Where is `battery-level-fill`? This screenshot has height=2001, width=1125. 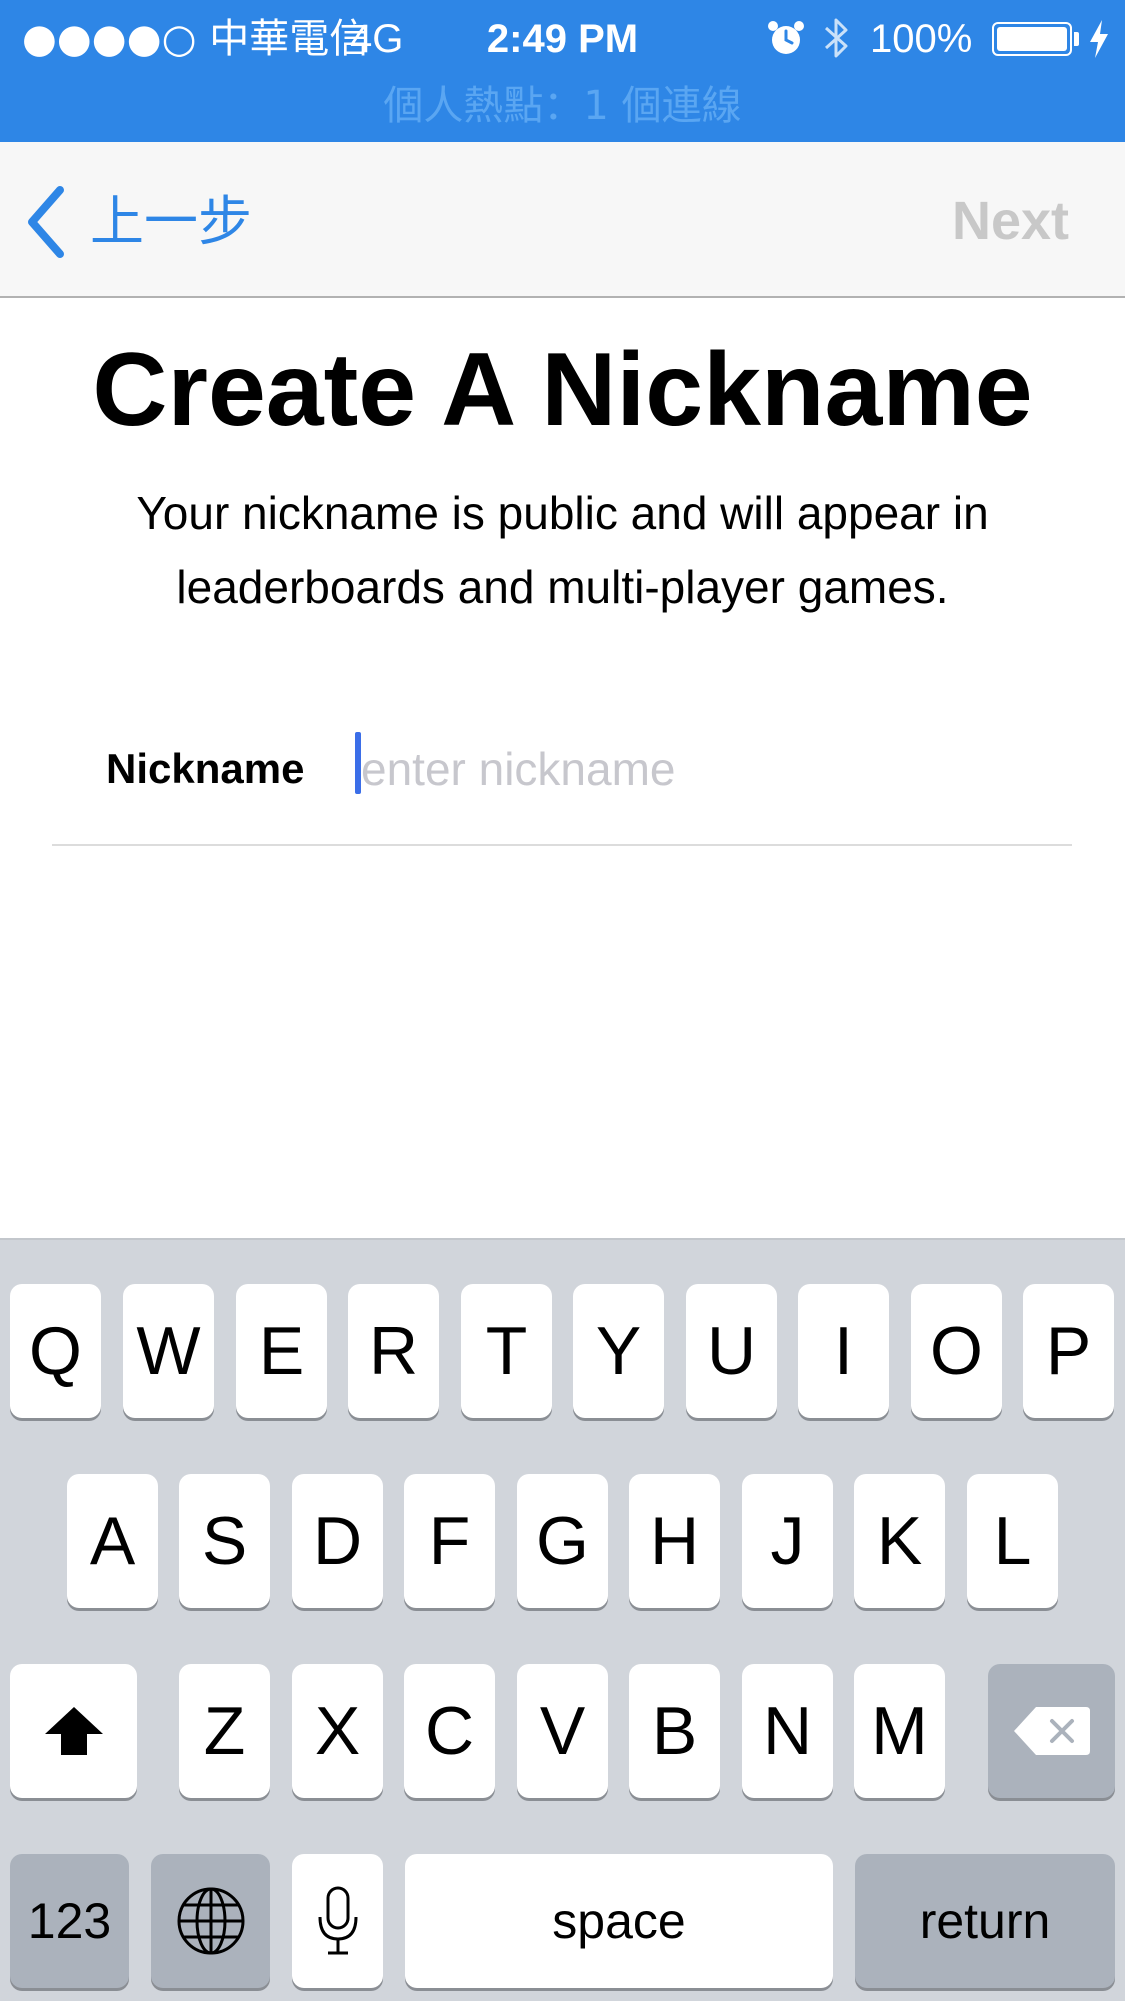
battery-level-fill is located at coordinates (1032, 39).